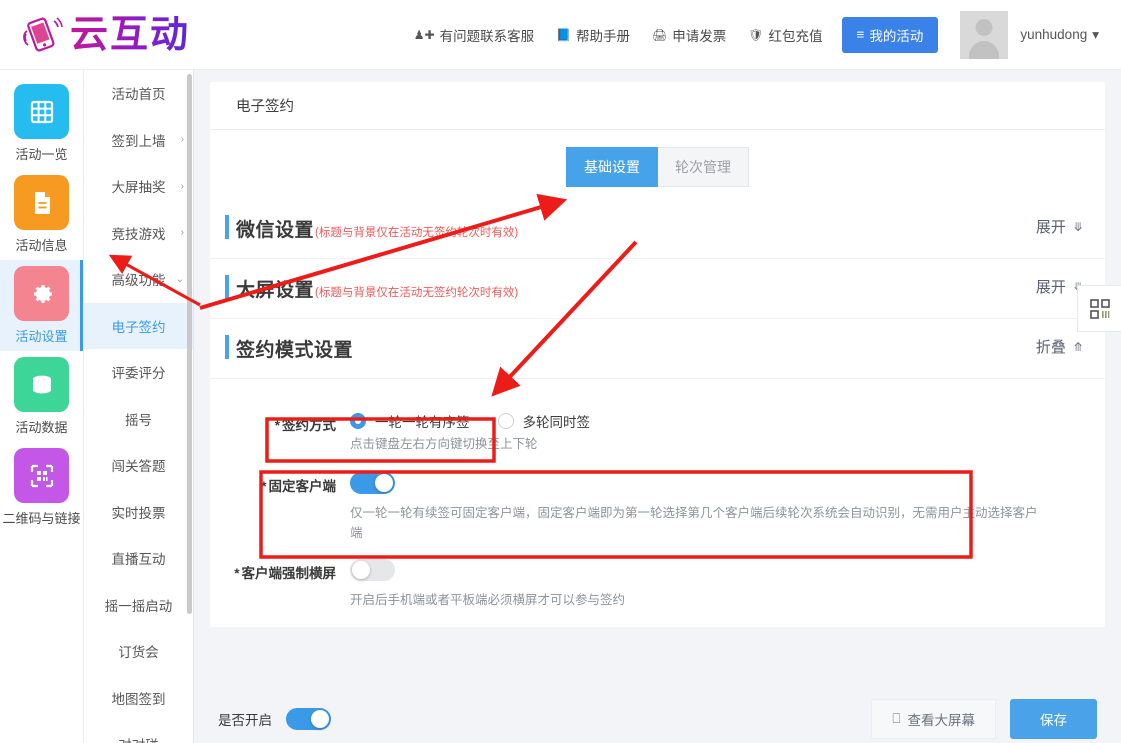 This screenshot has height=743, width=1121. What do you see at coordinates (138, 325) in the screenshot?
I see `sub-item-electronic-signing: 电子签约` at bounding box center [138, 325].